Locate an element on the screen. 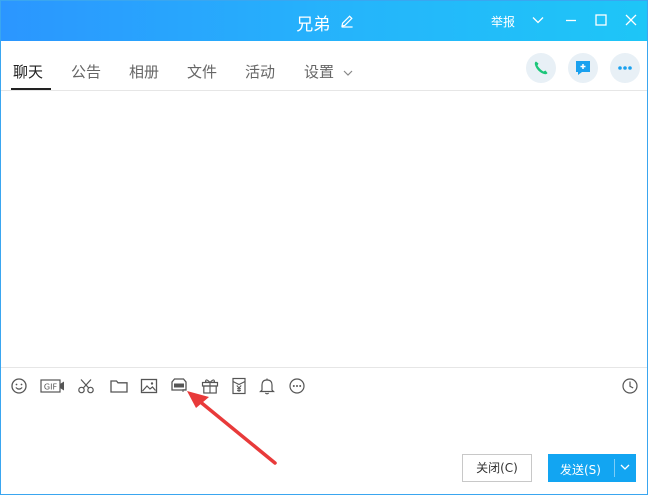  gif-icon: GIF is located at coordinates (53, 386).